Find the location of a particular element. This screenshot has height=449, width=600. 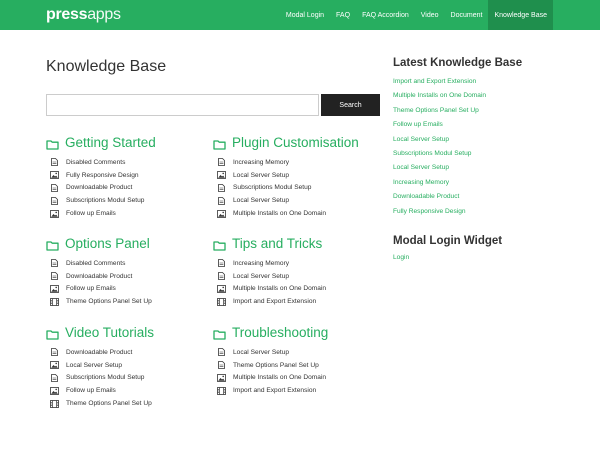

login-link: Login is located at coordinates (401, 258).